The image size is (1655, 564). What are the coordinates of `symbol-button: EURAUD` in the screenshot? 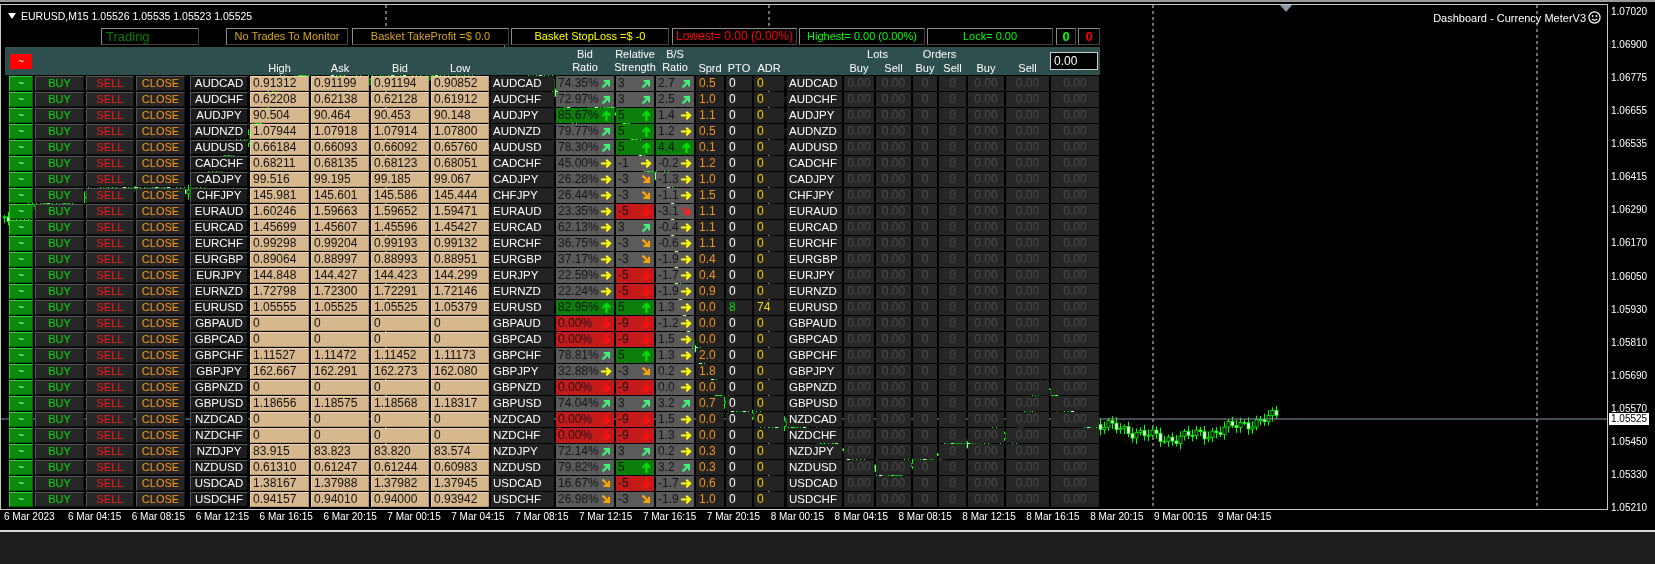 It's located at (219, 211).